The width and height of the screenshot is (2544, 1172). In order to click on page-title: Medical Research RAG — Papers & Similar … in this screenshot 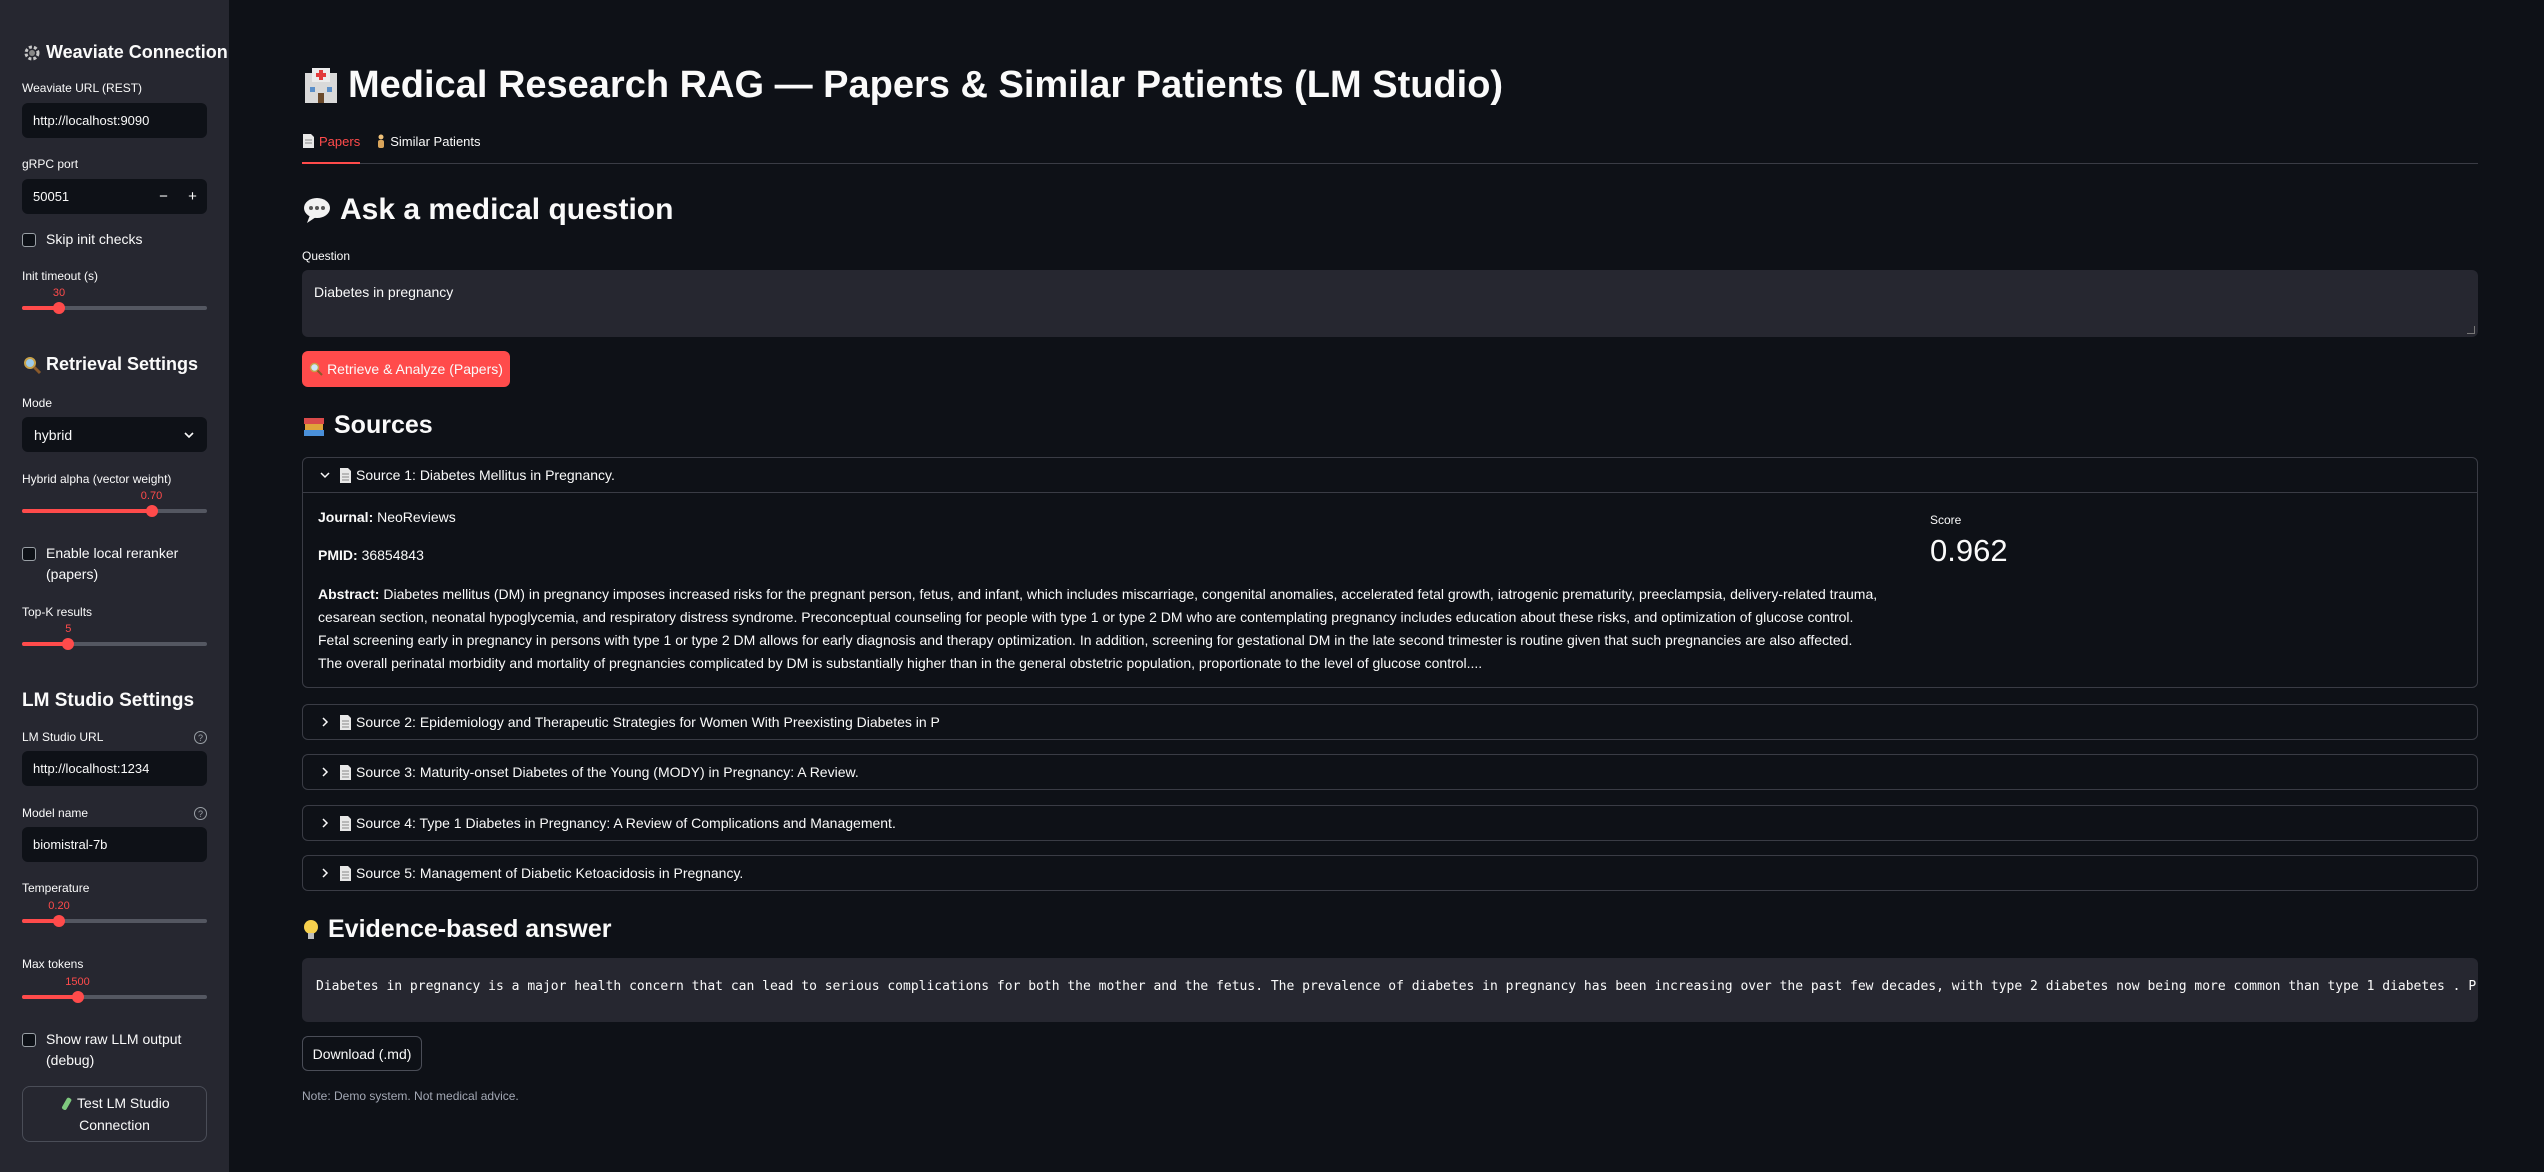, I will do `click(902, 85)`.